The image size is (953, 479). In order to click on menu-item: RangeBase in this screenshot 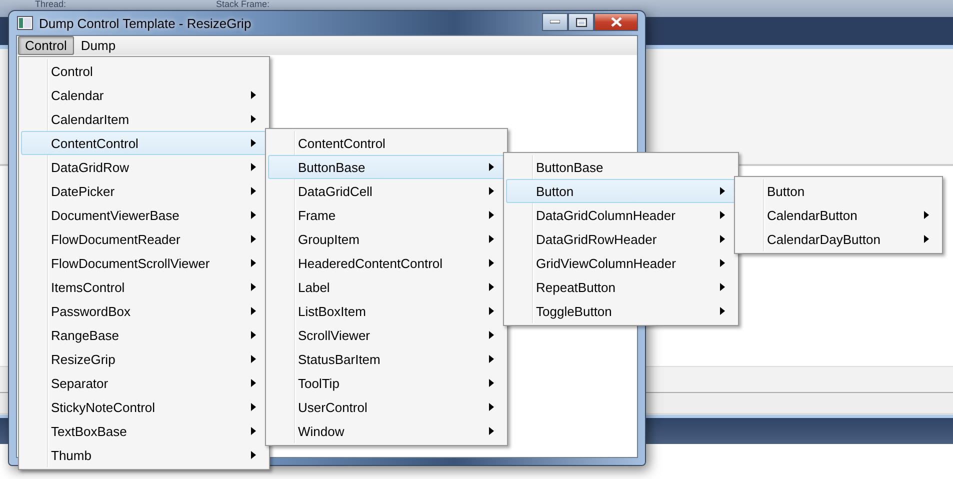, I will do `click(144, 335)`.